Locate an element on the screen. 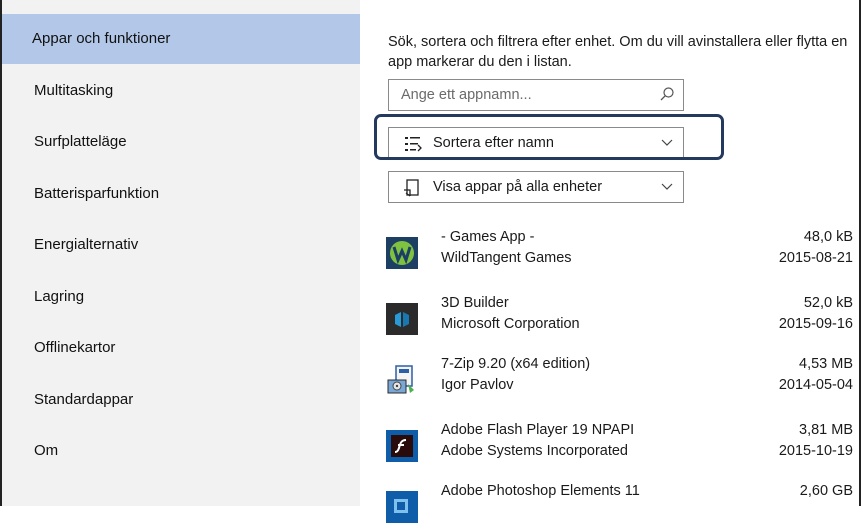 The height and width of the screenshot is (531, 863). sidebar-item-label: Standardappar is located at coordinates (84, 399).